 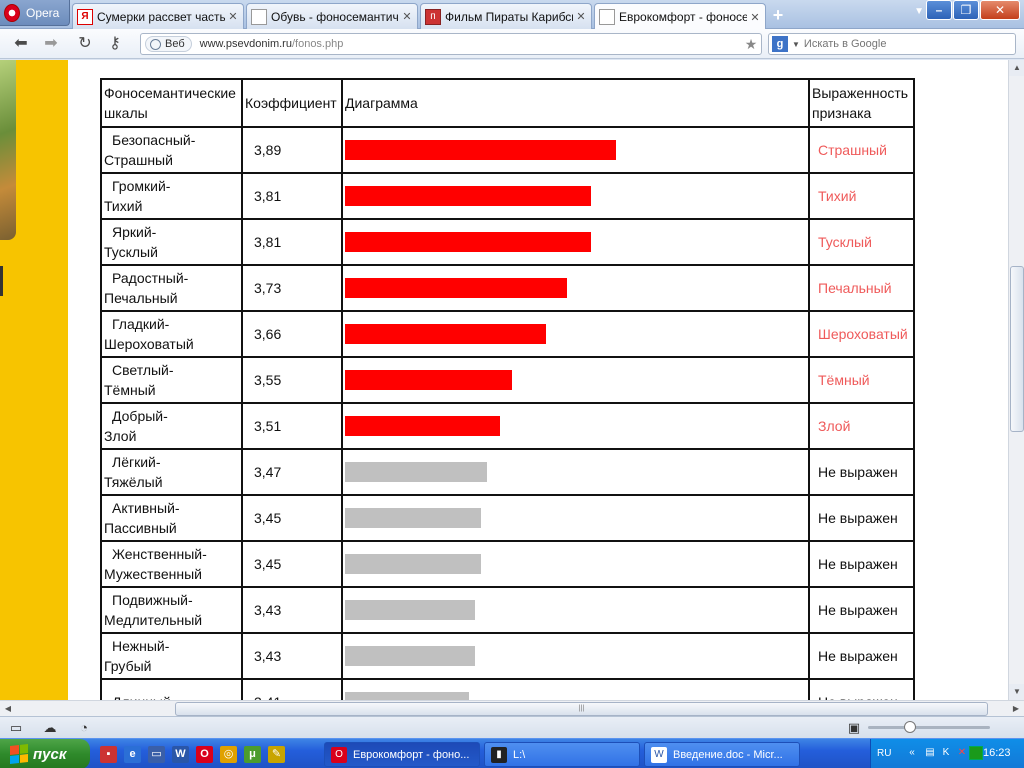 What do you see at coordinates (962, 753) in the screenshot?
I see `volume-muted-icon: ✕` at bounding box center [962, 753].